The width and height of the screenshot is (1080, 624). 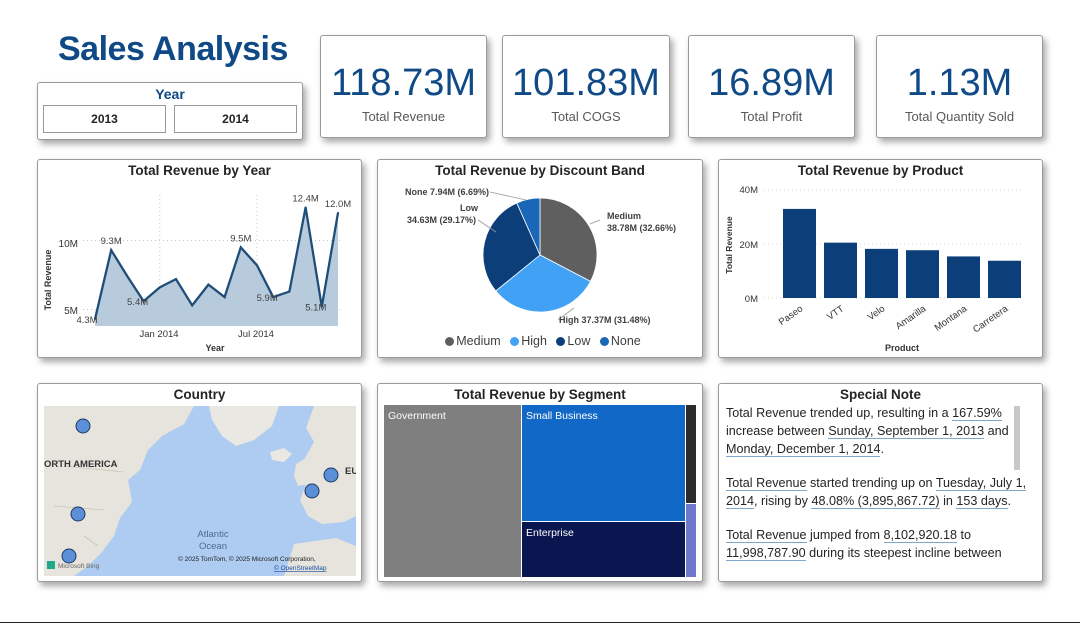 What do you see at coordinates (83, 426) in the screenshot?
I see `country-marker-canada` at bounding box center [83, 426].